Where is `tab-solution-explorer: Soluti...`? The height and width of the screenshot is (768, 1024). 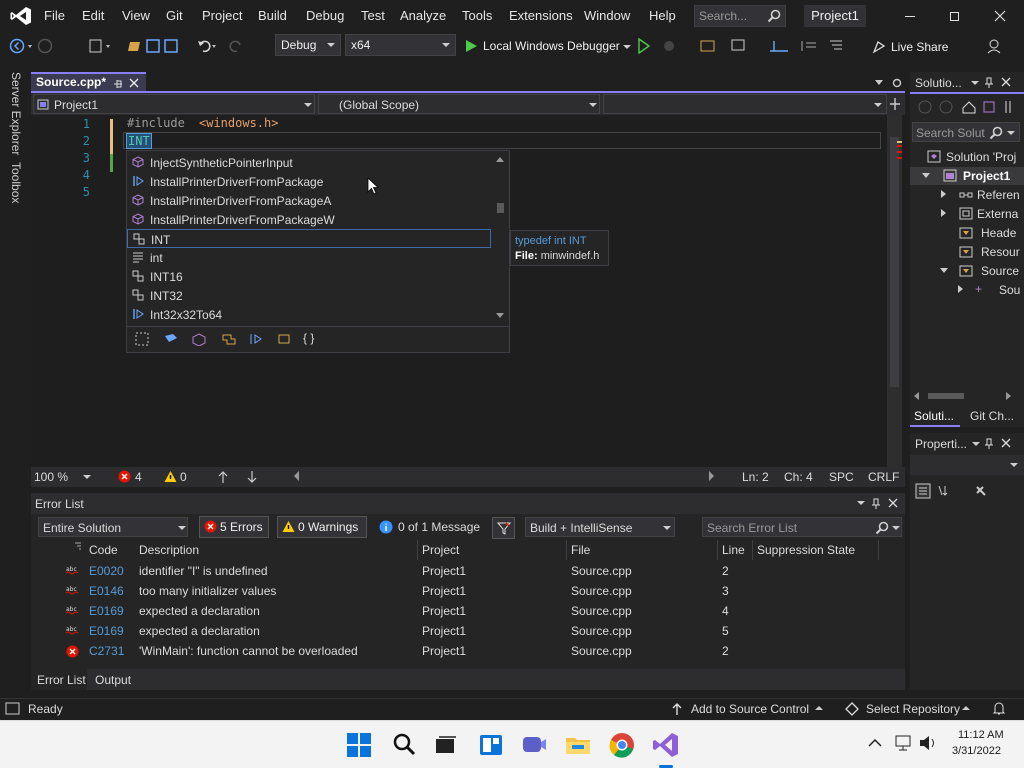
tab-solution-explorer: Soluti... is located at coordinates (935, 416).